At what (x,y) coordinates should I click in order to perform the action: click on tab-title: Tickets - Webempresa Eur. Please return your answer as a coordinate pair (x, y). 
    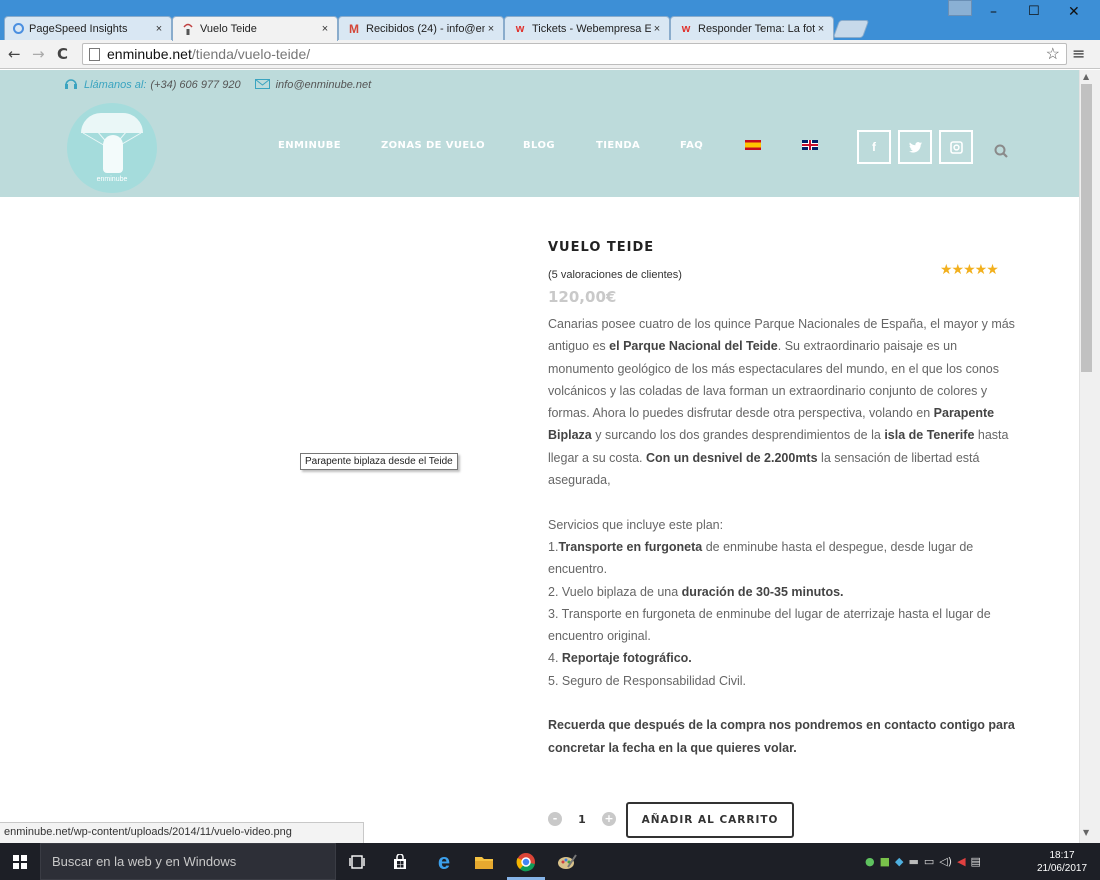
    Looking at the image, I should click on (591, 28).